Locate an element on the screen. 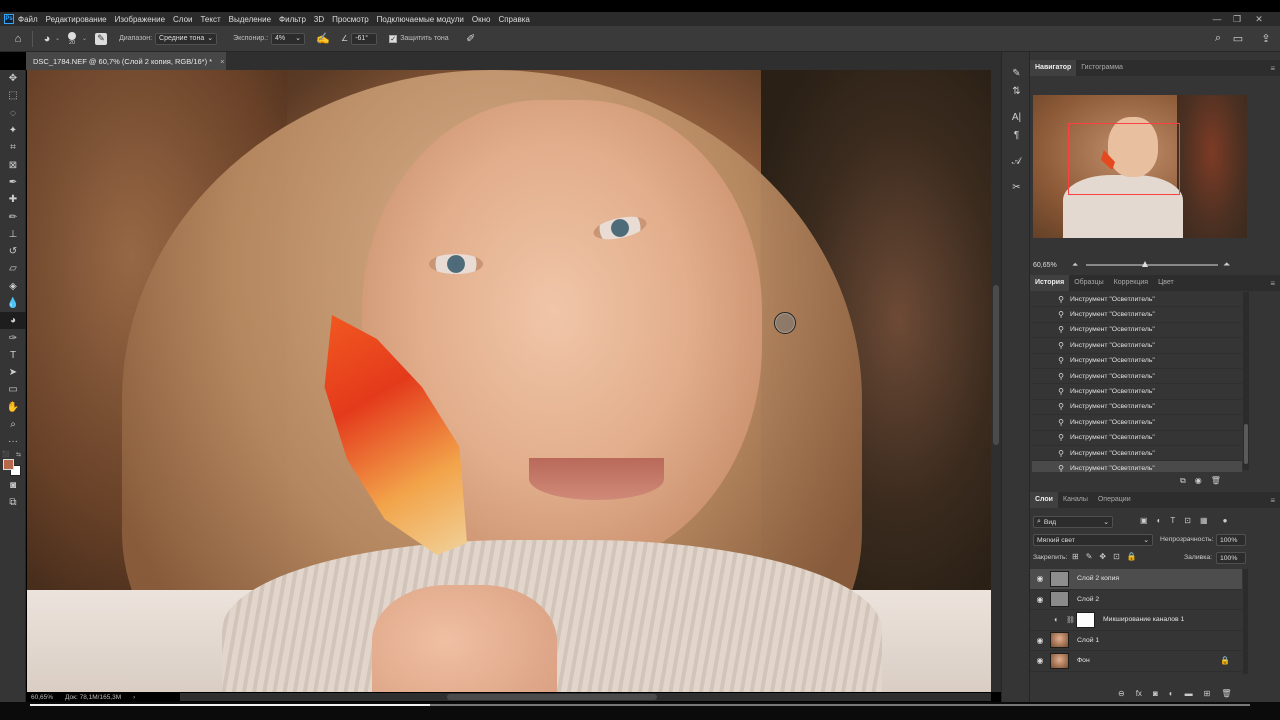  lock-all-icon: 🔒 is located at coordinates (1132, 556).